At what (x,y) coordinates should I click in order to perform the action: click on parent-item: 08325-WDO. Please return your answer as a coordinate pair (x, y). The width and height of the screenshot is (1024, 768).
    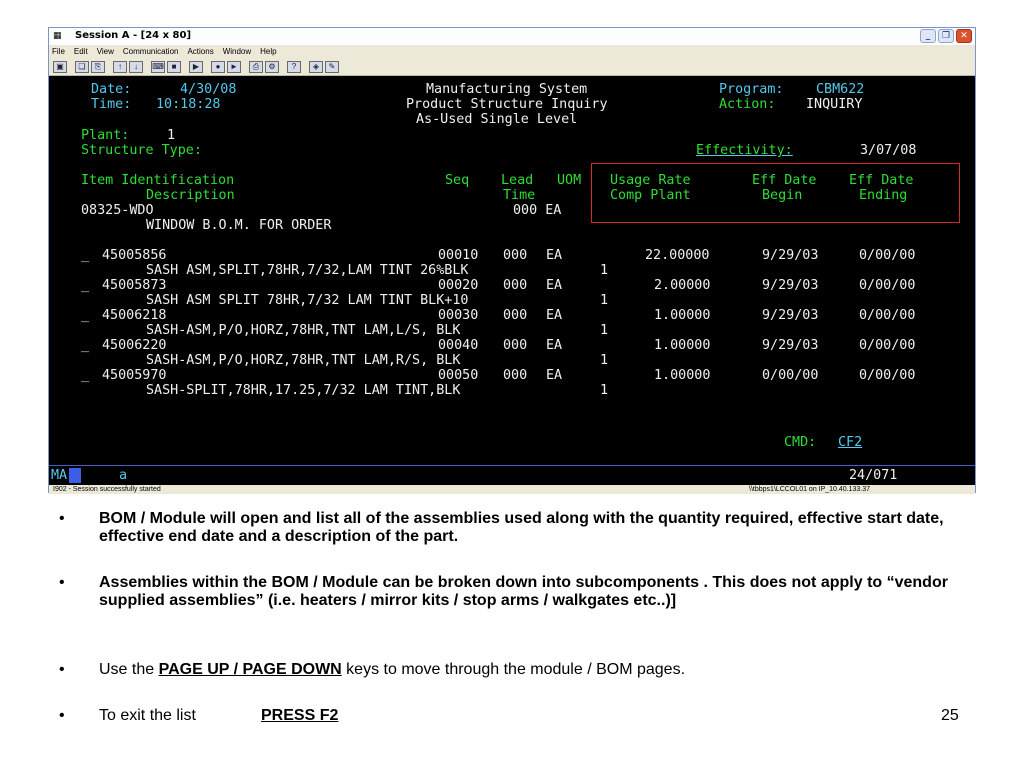
    Looking at the image, I should click on (117, 210).